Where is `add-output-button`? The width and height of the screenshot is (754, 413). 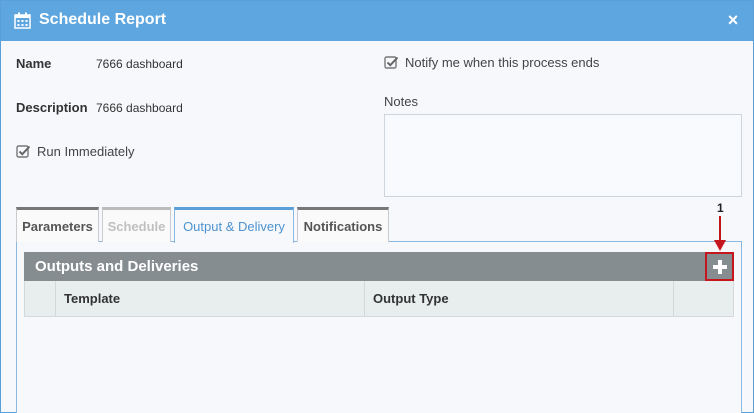 add-output-button is located at coordinates (719, 266).